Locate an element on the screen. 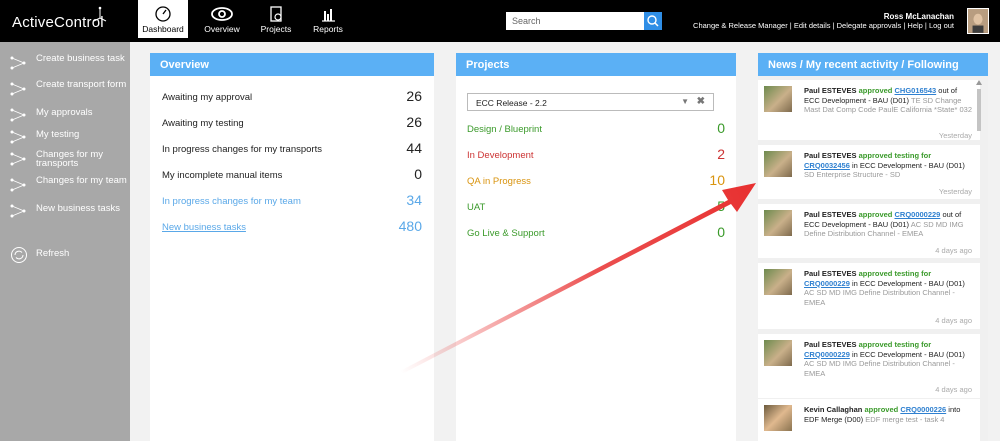 The width and height of the screenshot is (1000, 441). app-logo: ActiveControl is located at coordinates (58, 22).